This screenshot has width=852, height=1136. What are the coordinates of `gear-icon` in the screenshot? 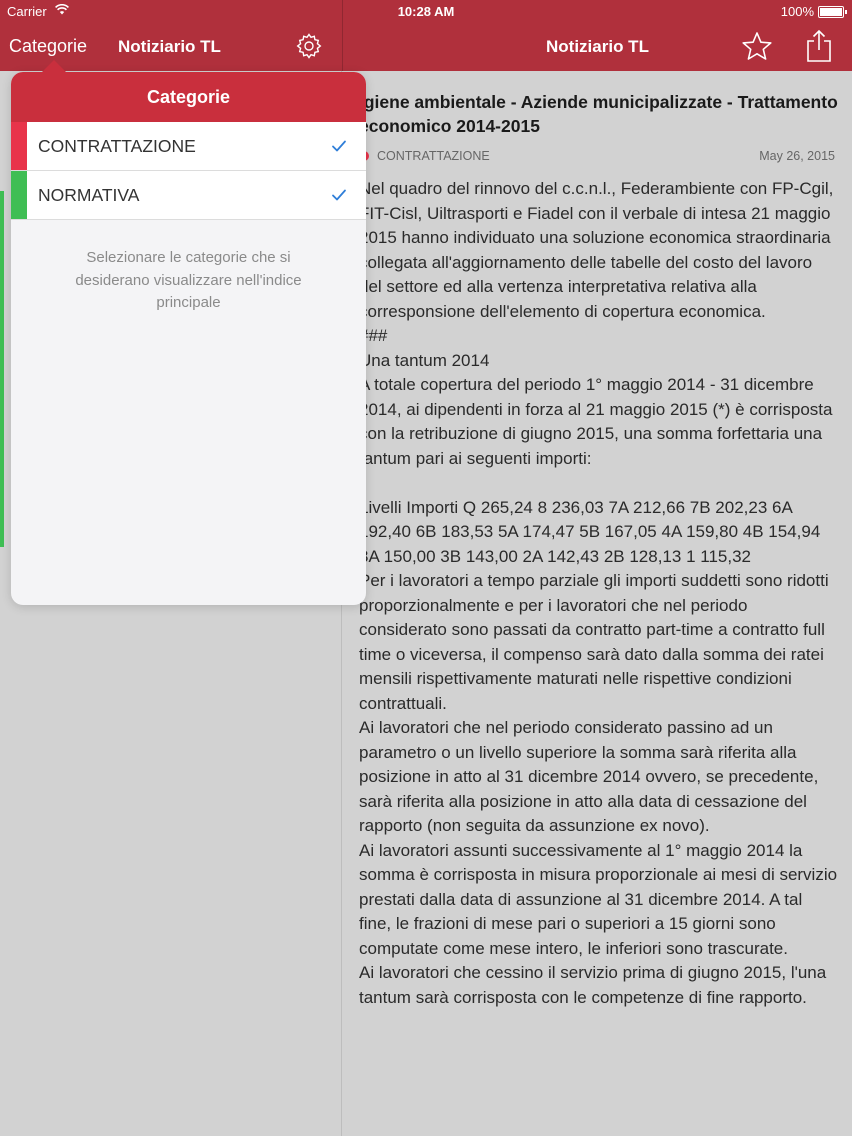 It's located at (309, 46).